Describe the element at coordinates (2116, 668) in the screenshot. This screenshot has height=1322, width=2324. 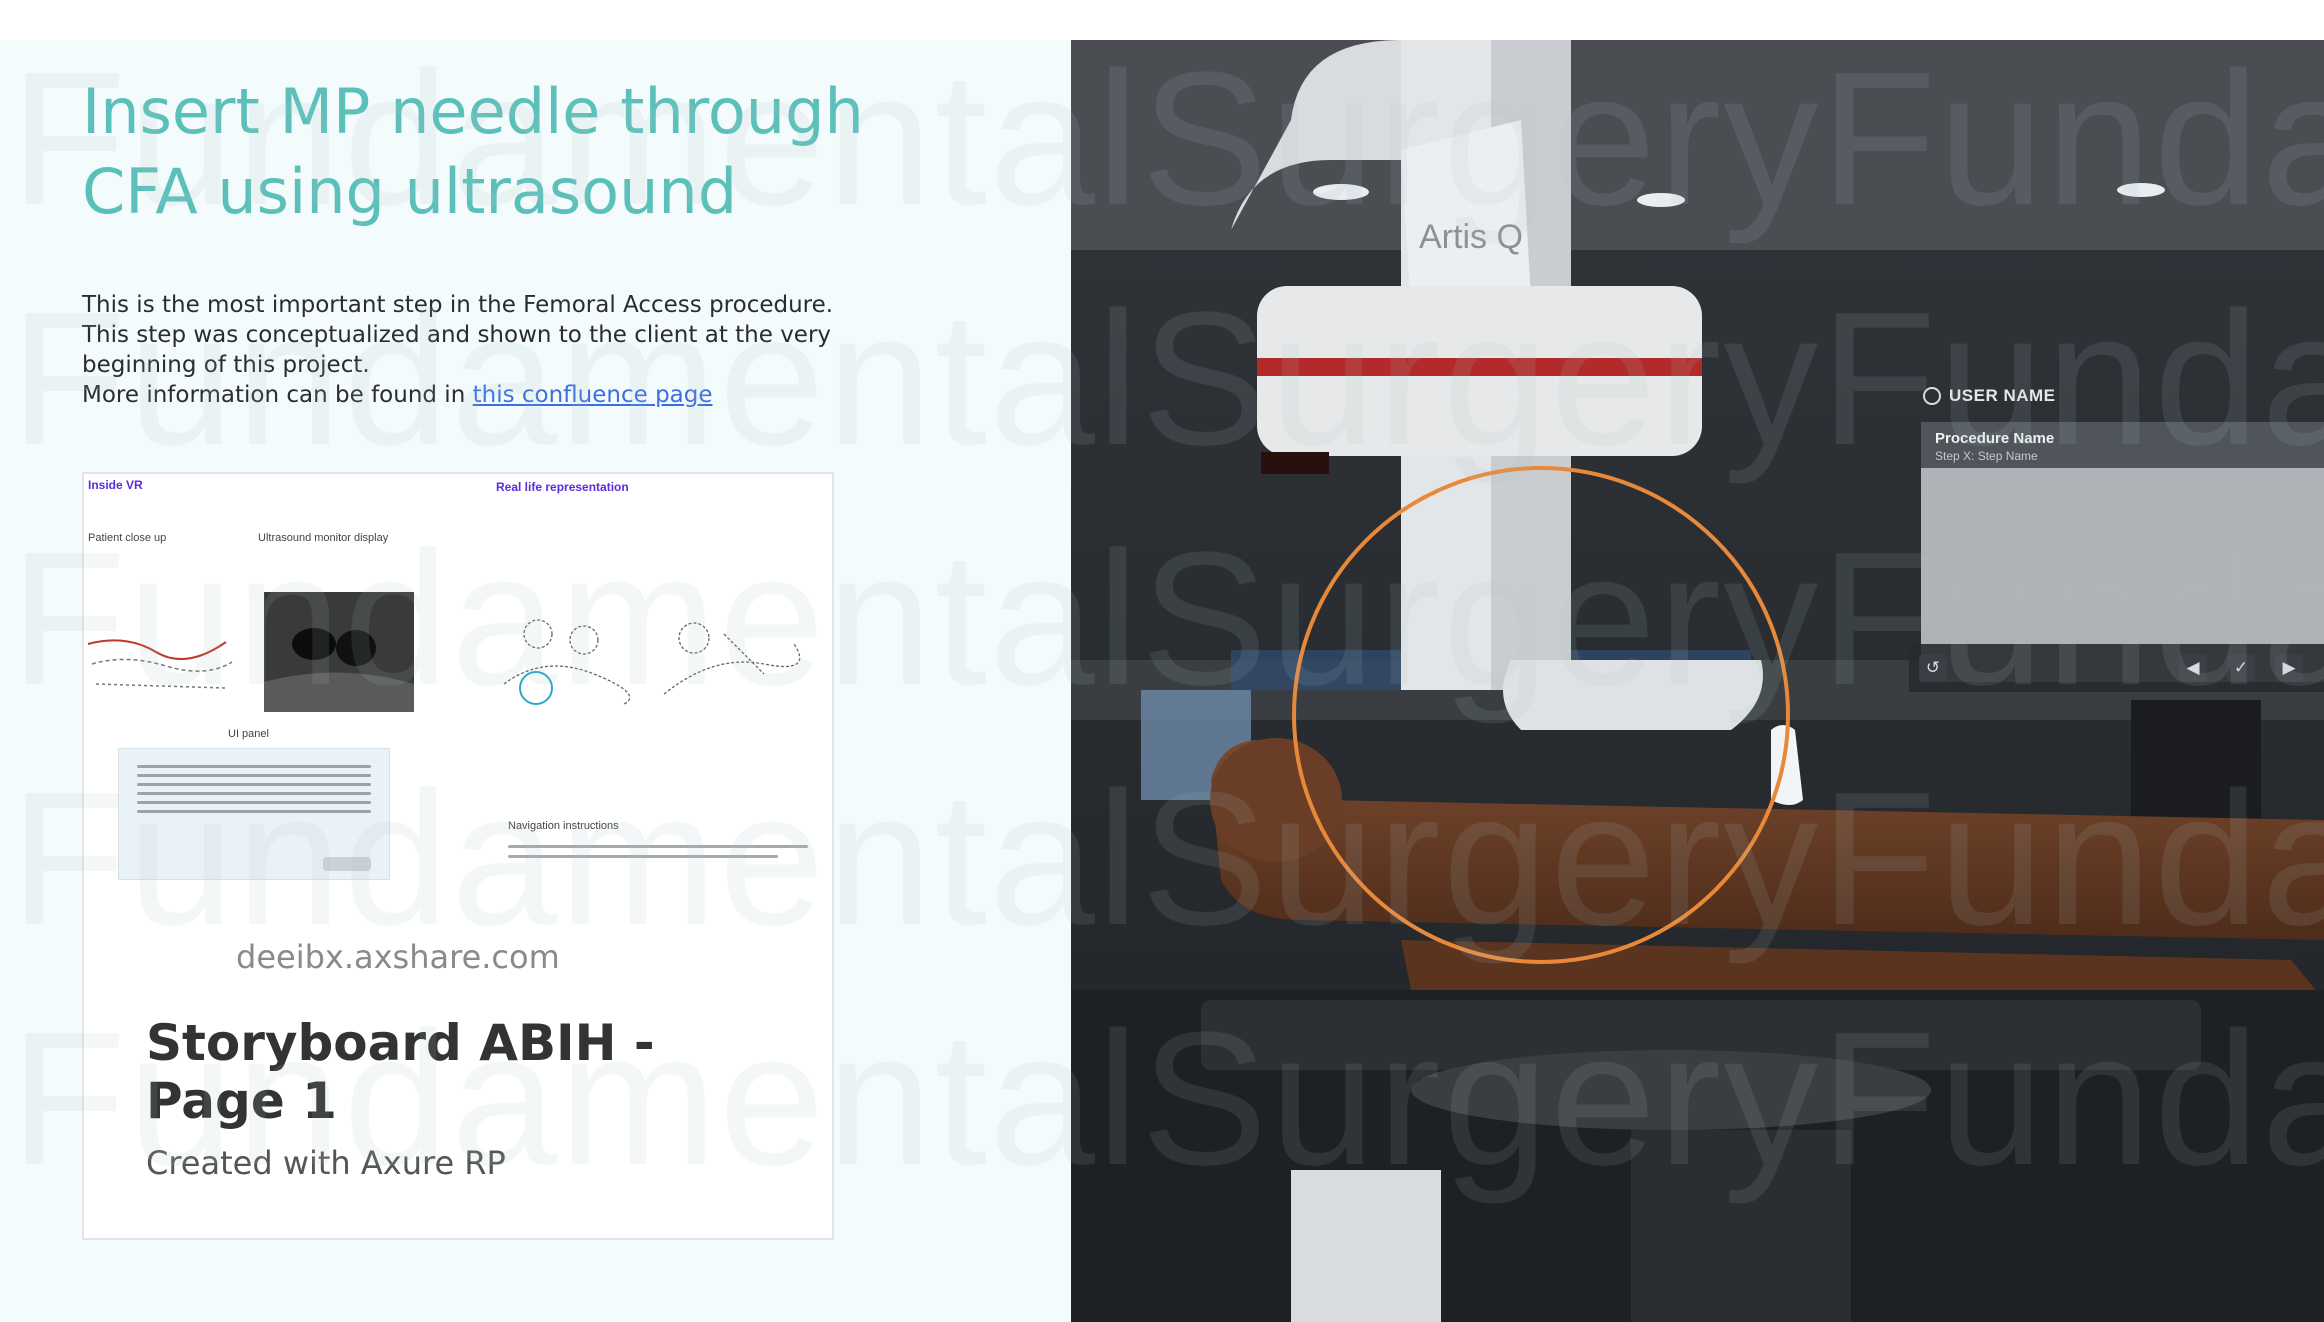
I see `hud-toolbar: ↺ ◀ ✓ ▶` at that location.